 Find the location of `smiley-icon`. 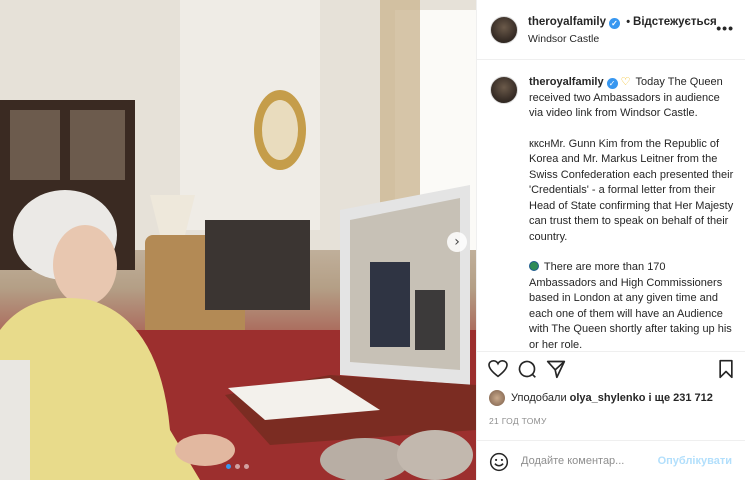

smiley-icon is located at coordinates (499, 463).